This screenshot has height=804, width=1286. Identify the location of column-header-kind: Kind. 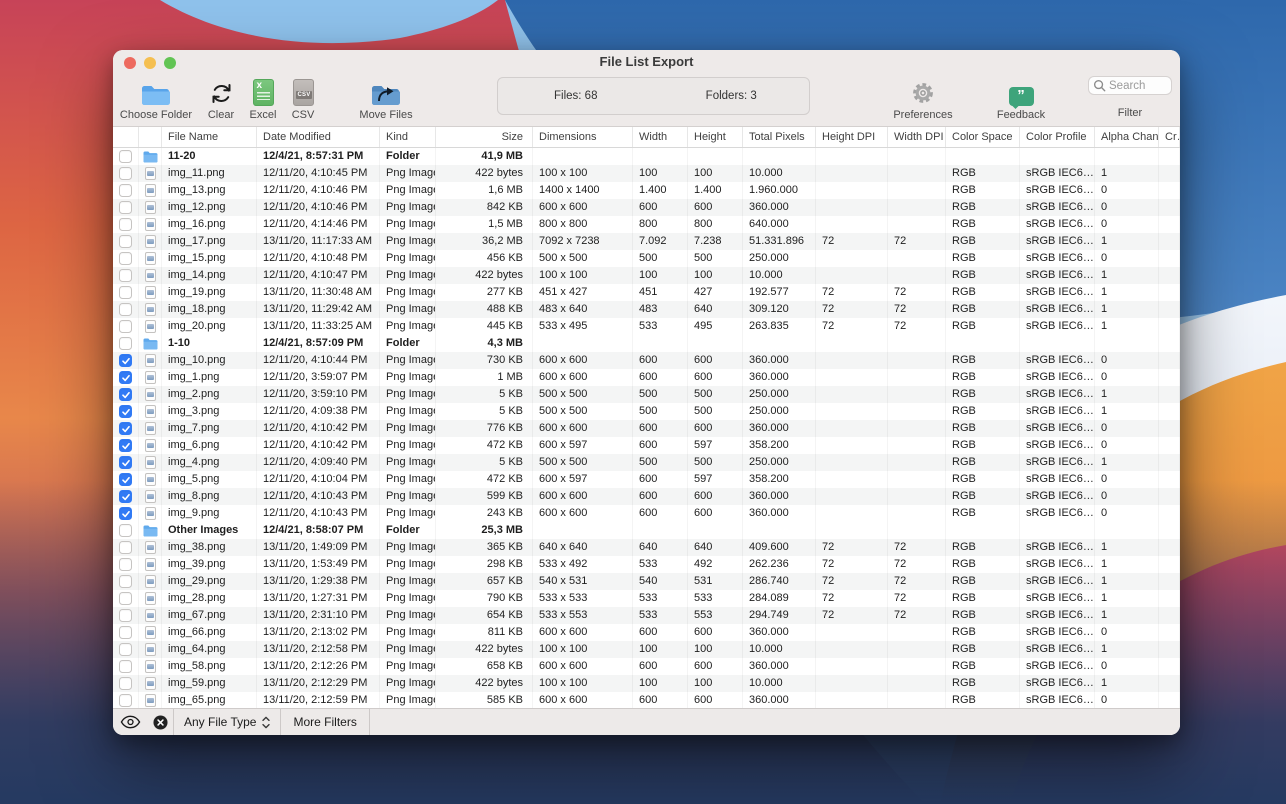
(408, 137).